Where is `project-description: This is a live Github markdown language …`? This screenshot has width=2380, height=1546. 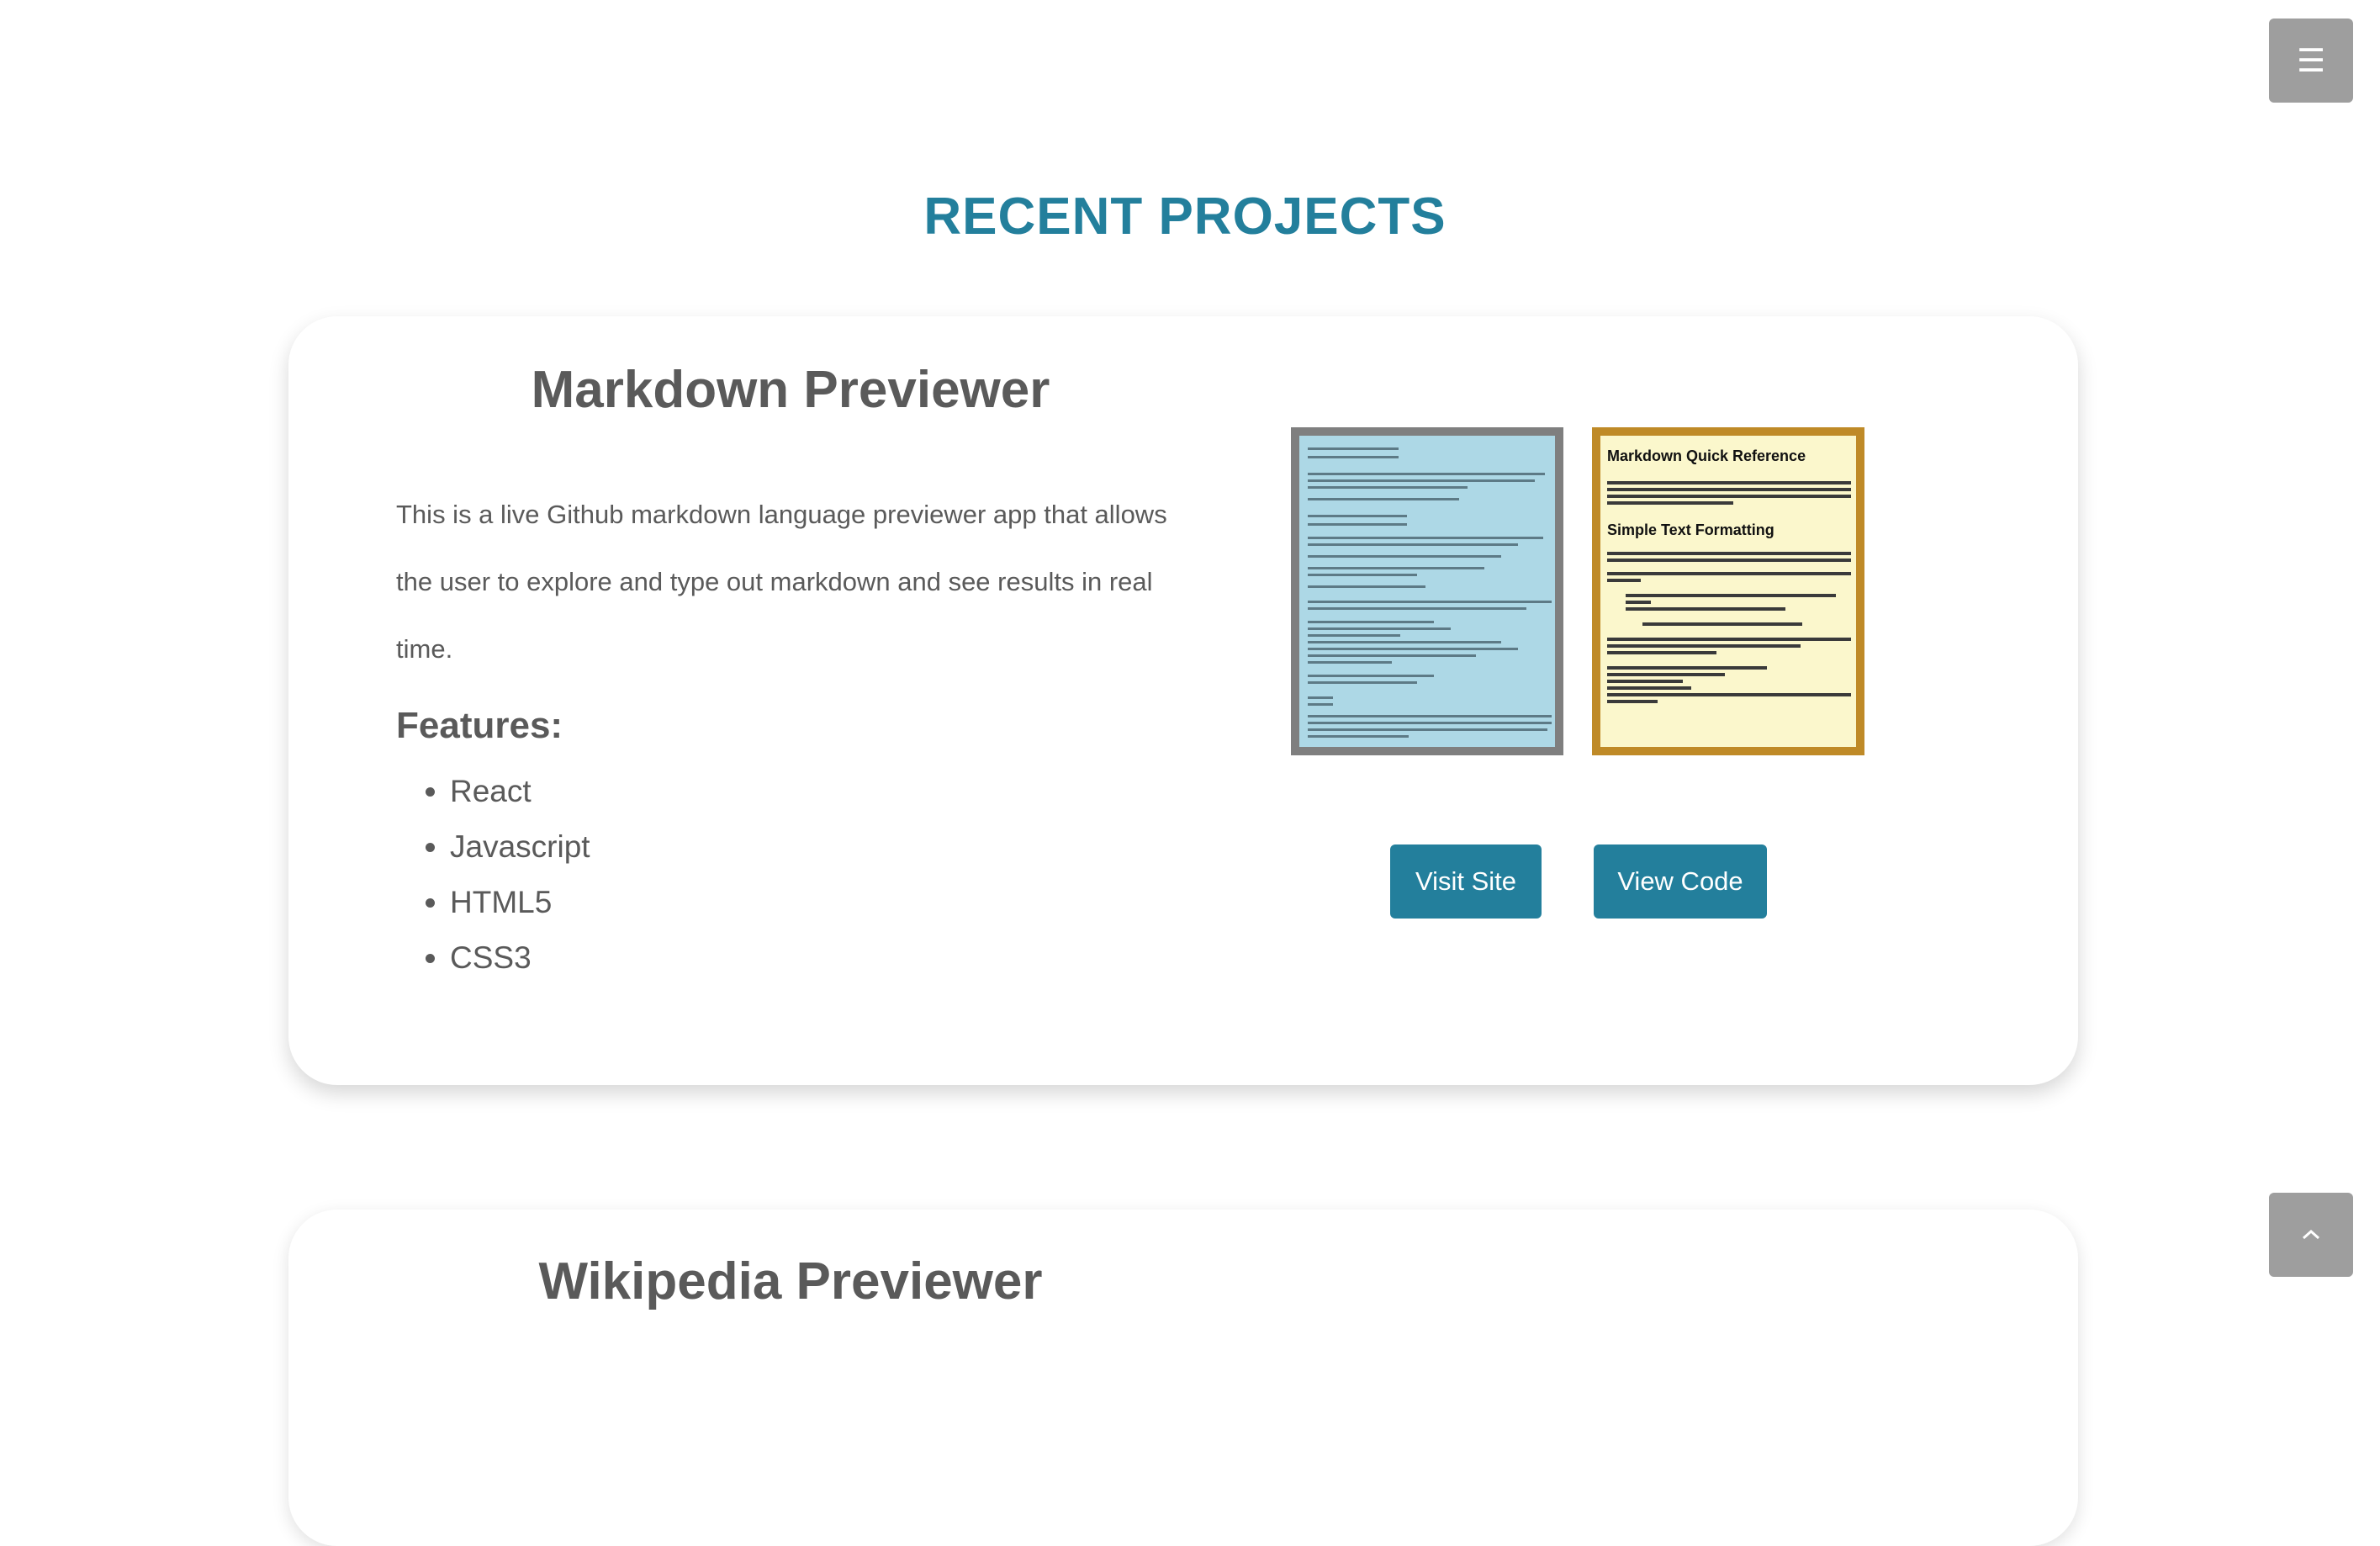 project-description: This is a live Github markdown language … is located at coordinates (781, 582).